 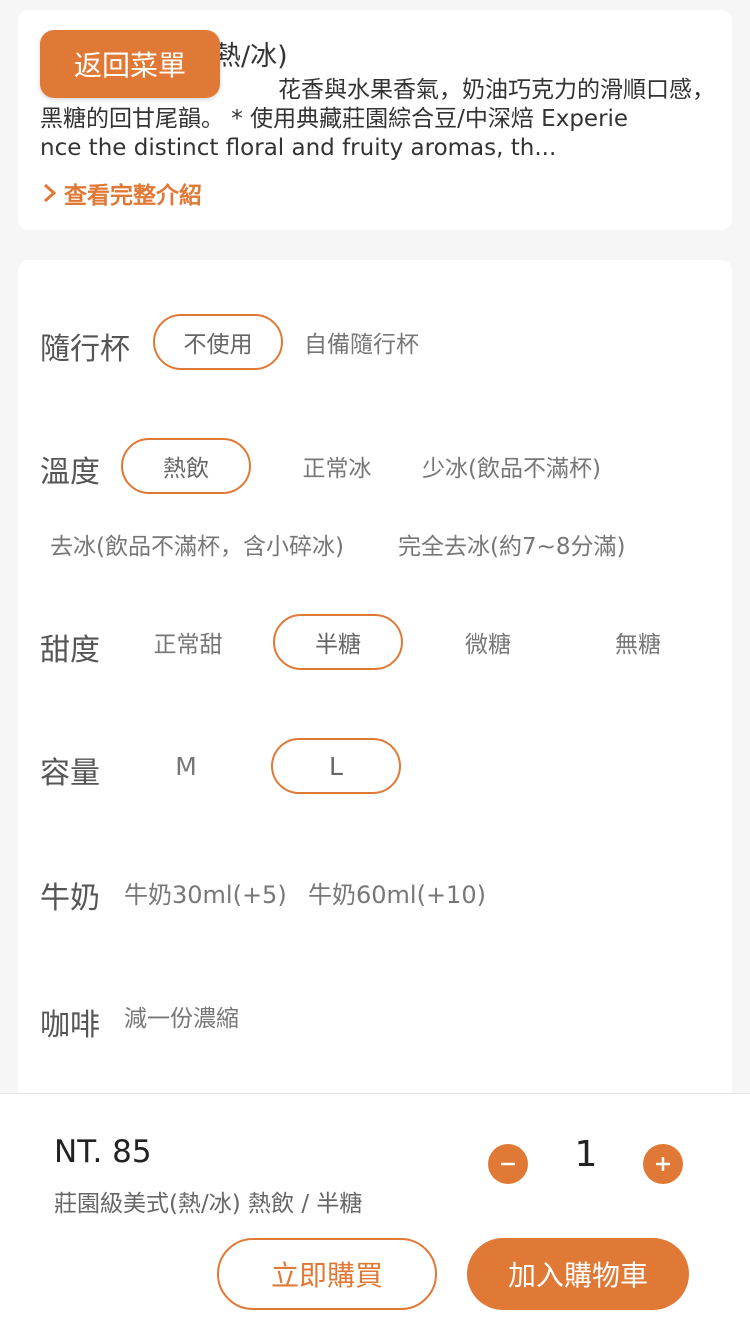 What do you see at coordinates (488, 642) in the screenshot?
I see `sweetness-option-light: 微糖` at bounding box center [488, 642].